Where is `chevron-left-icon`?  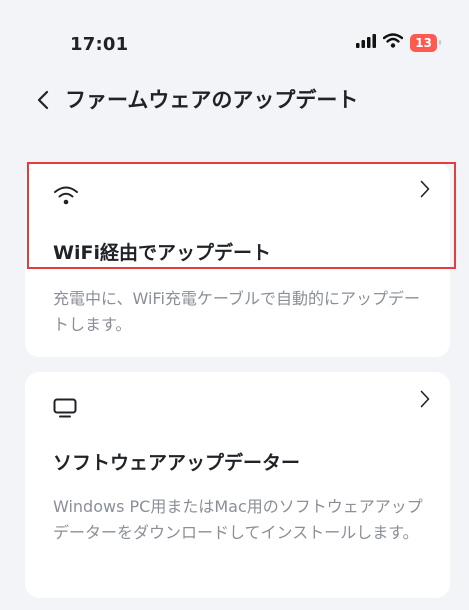 chevron-left-icon is located at coordinates (43, 100).